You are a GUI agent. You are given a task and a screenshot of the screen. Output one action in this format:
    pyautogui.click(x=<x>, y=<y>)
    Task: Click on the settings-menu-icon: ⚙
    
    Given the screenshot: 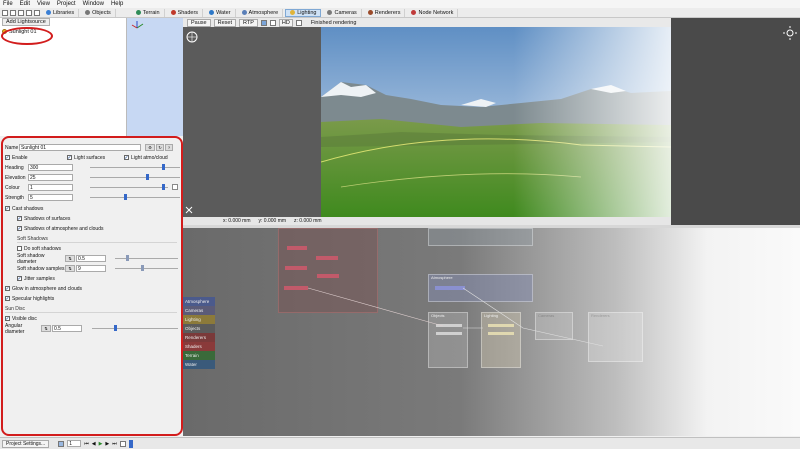 What is the action you would take?
    pyautogui.click(x=150, y=147)
    